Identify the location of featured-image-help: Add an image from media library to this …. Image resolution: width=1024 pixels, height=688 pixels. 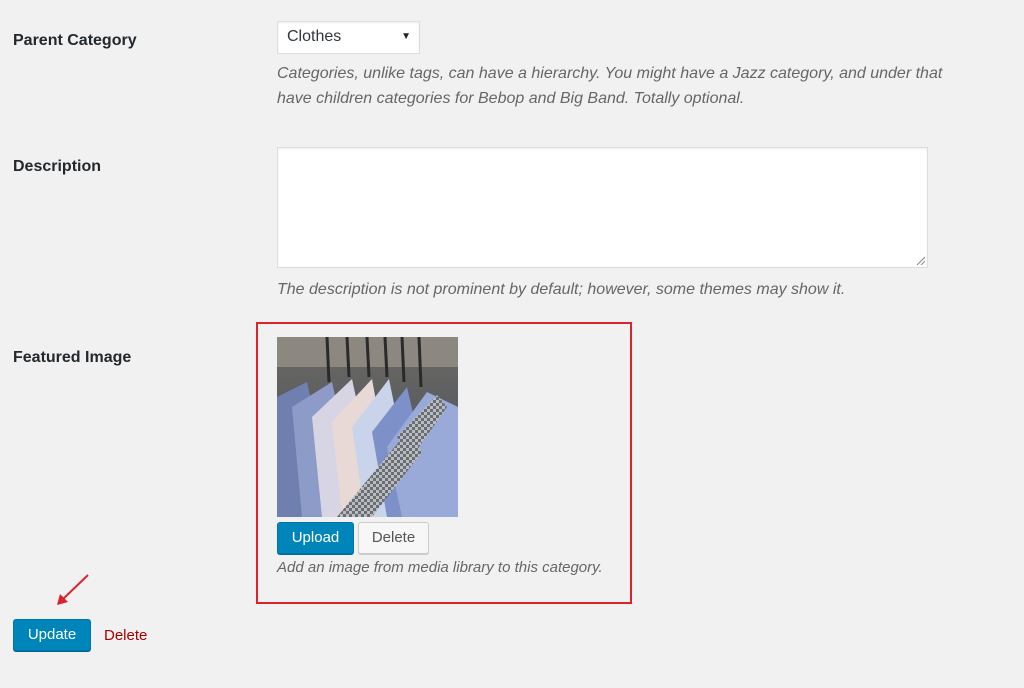
(440, 567).